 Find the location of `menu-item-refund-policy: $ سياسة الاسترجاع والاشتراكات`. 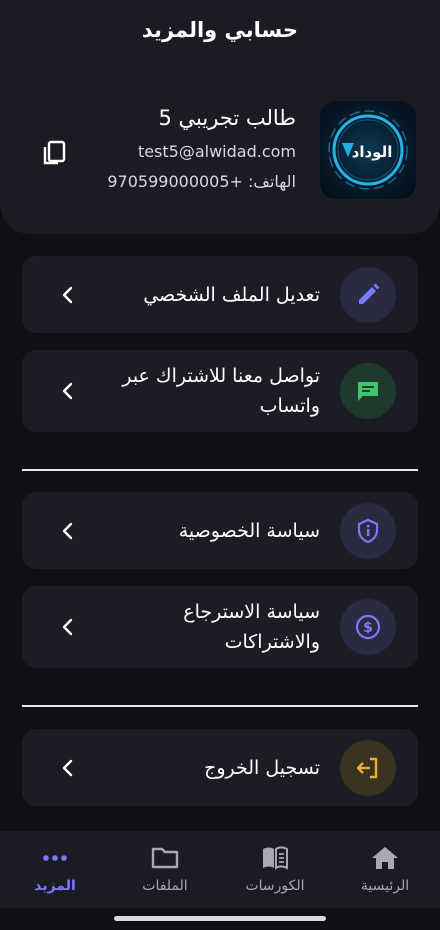

menu-item-refund-policy: $ سياسة الاسترجاع والاشتراكات is located at coordinates (220, 627).